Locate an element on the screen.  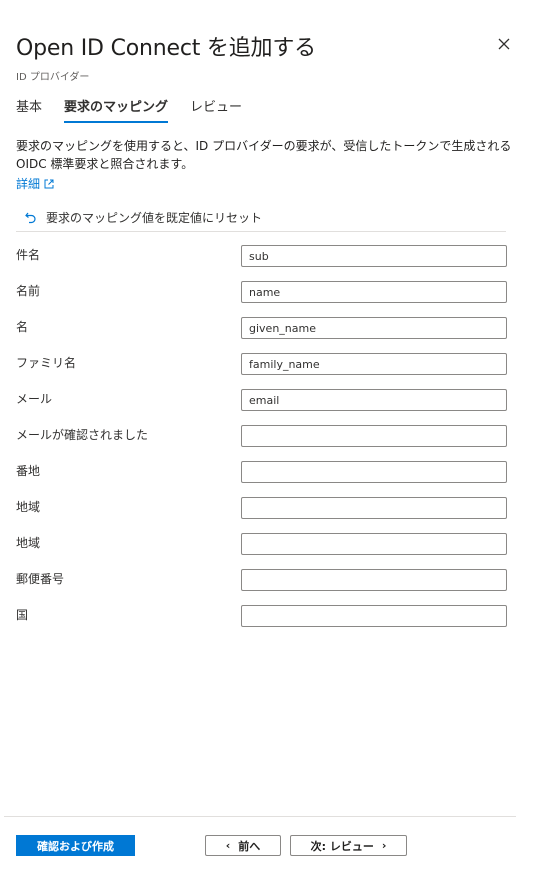
field-region: 地域 is located at coordinates (261, 544).